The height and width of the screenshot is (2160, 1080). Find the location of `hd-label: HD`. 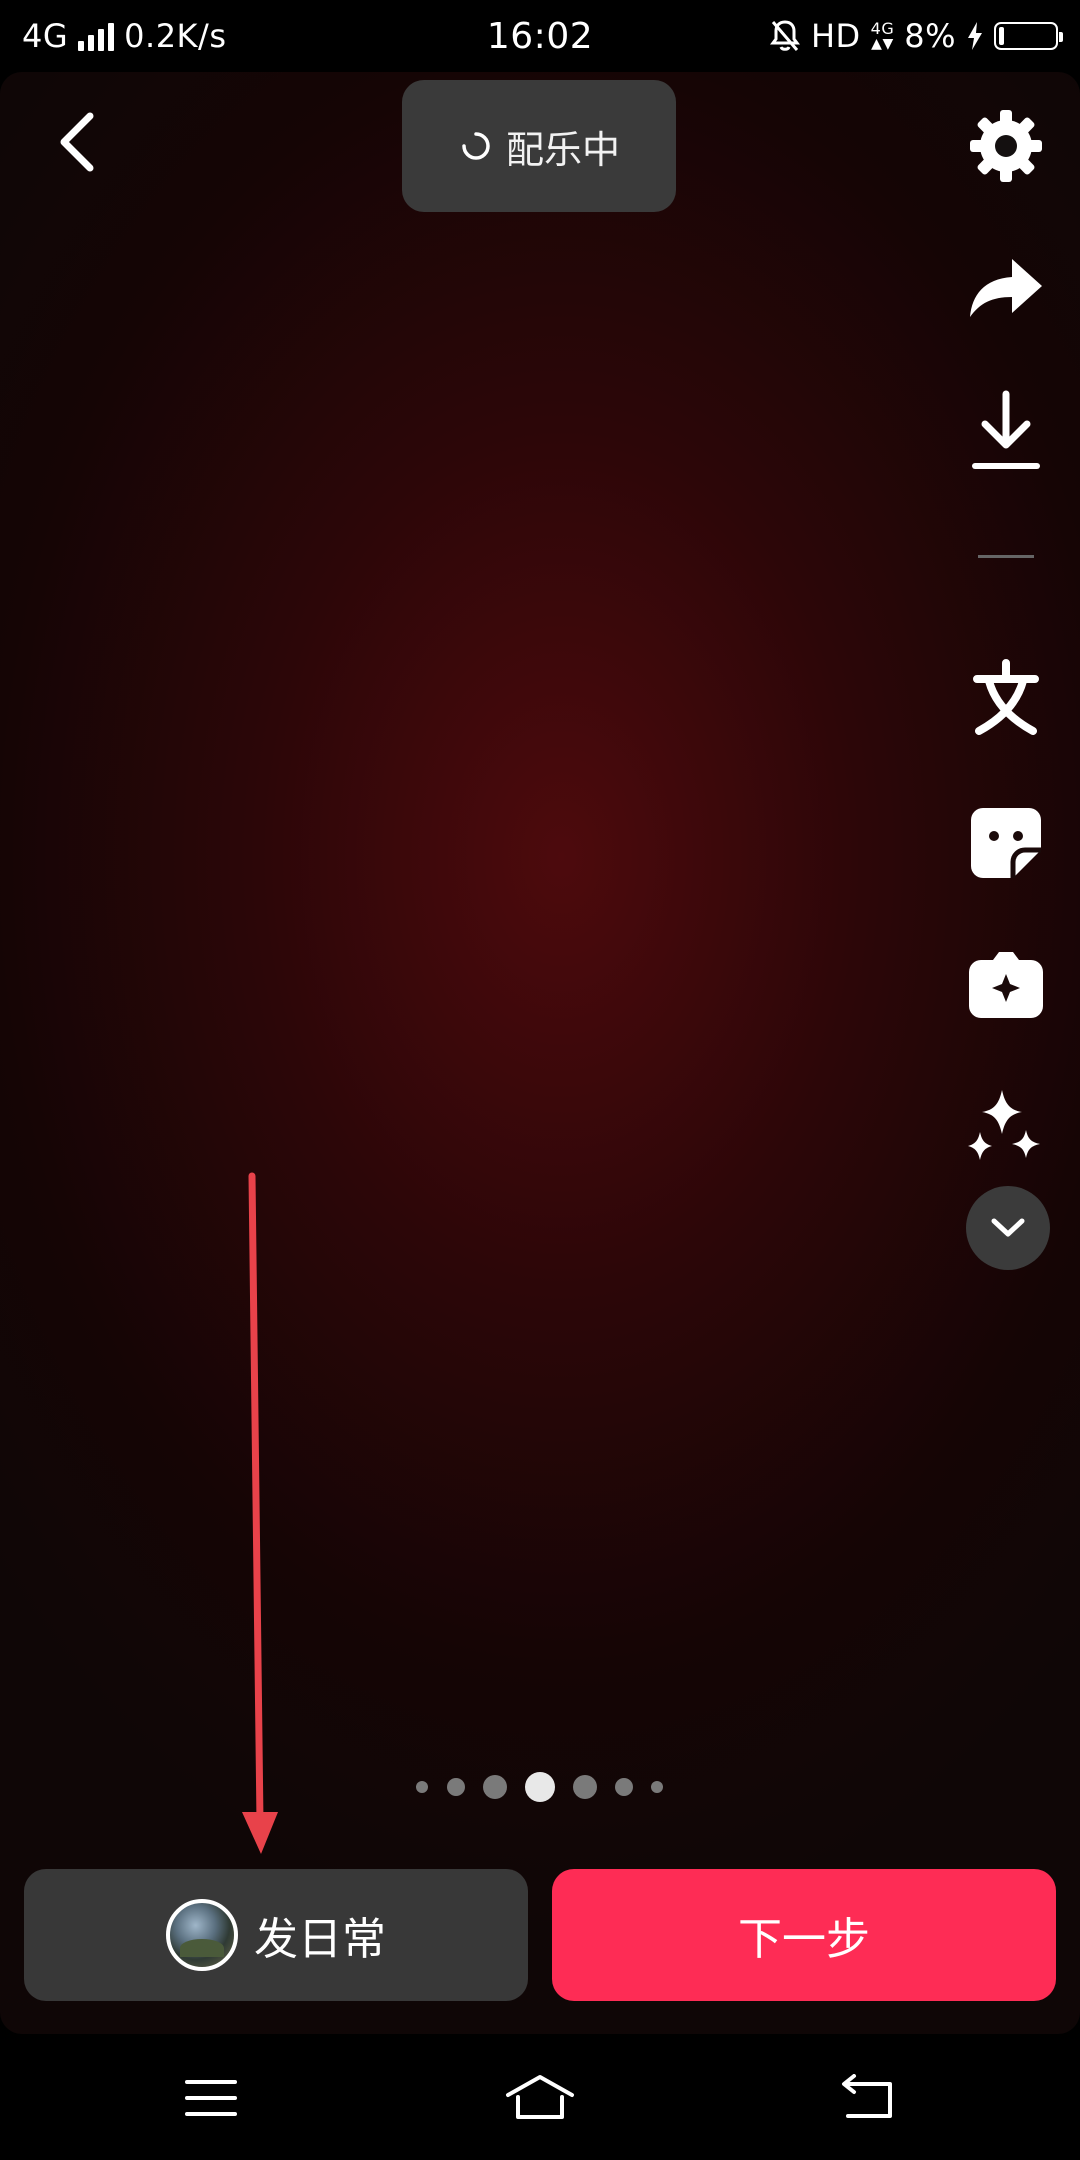

hd-label: HD is located at coordinates (835, 36).